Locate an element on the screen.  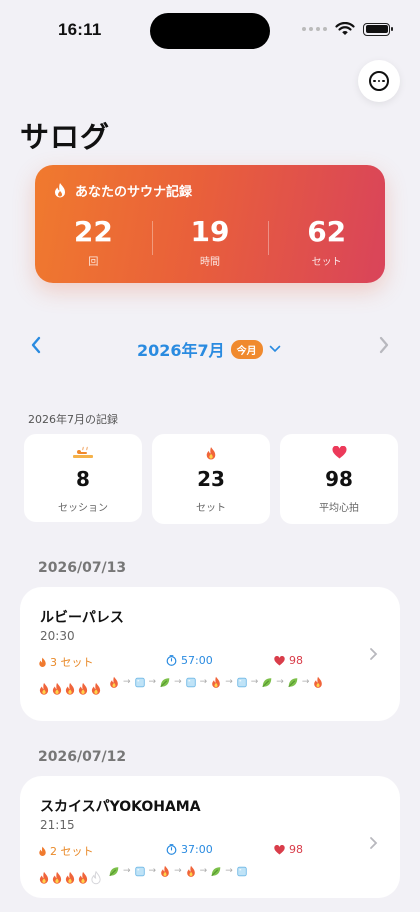
month-label: 2026年7月 is located at coordinates (181, 350).